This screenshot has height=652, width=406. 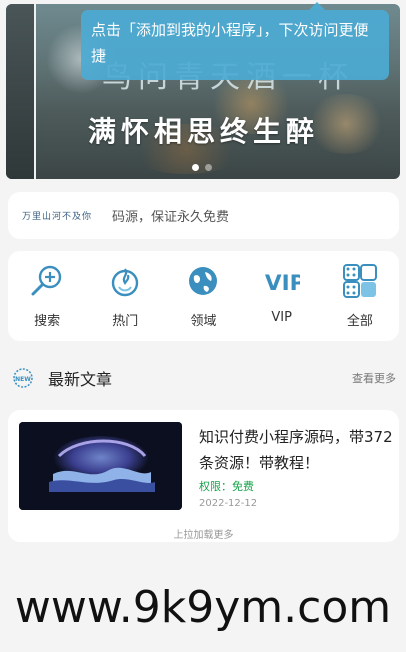 What do you see at coordinates (226, 486) in the screenshot?
I see `article-permission: 权限：免费` at bounding box center [226, 486].